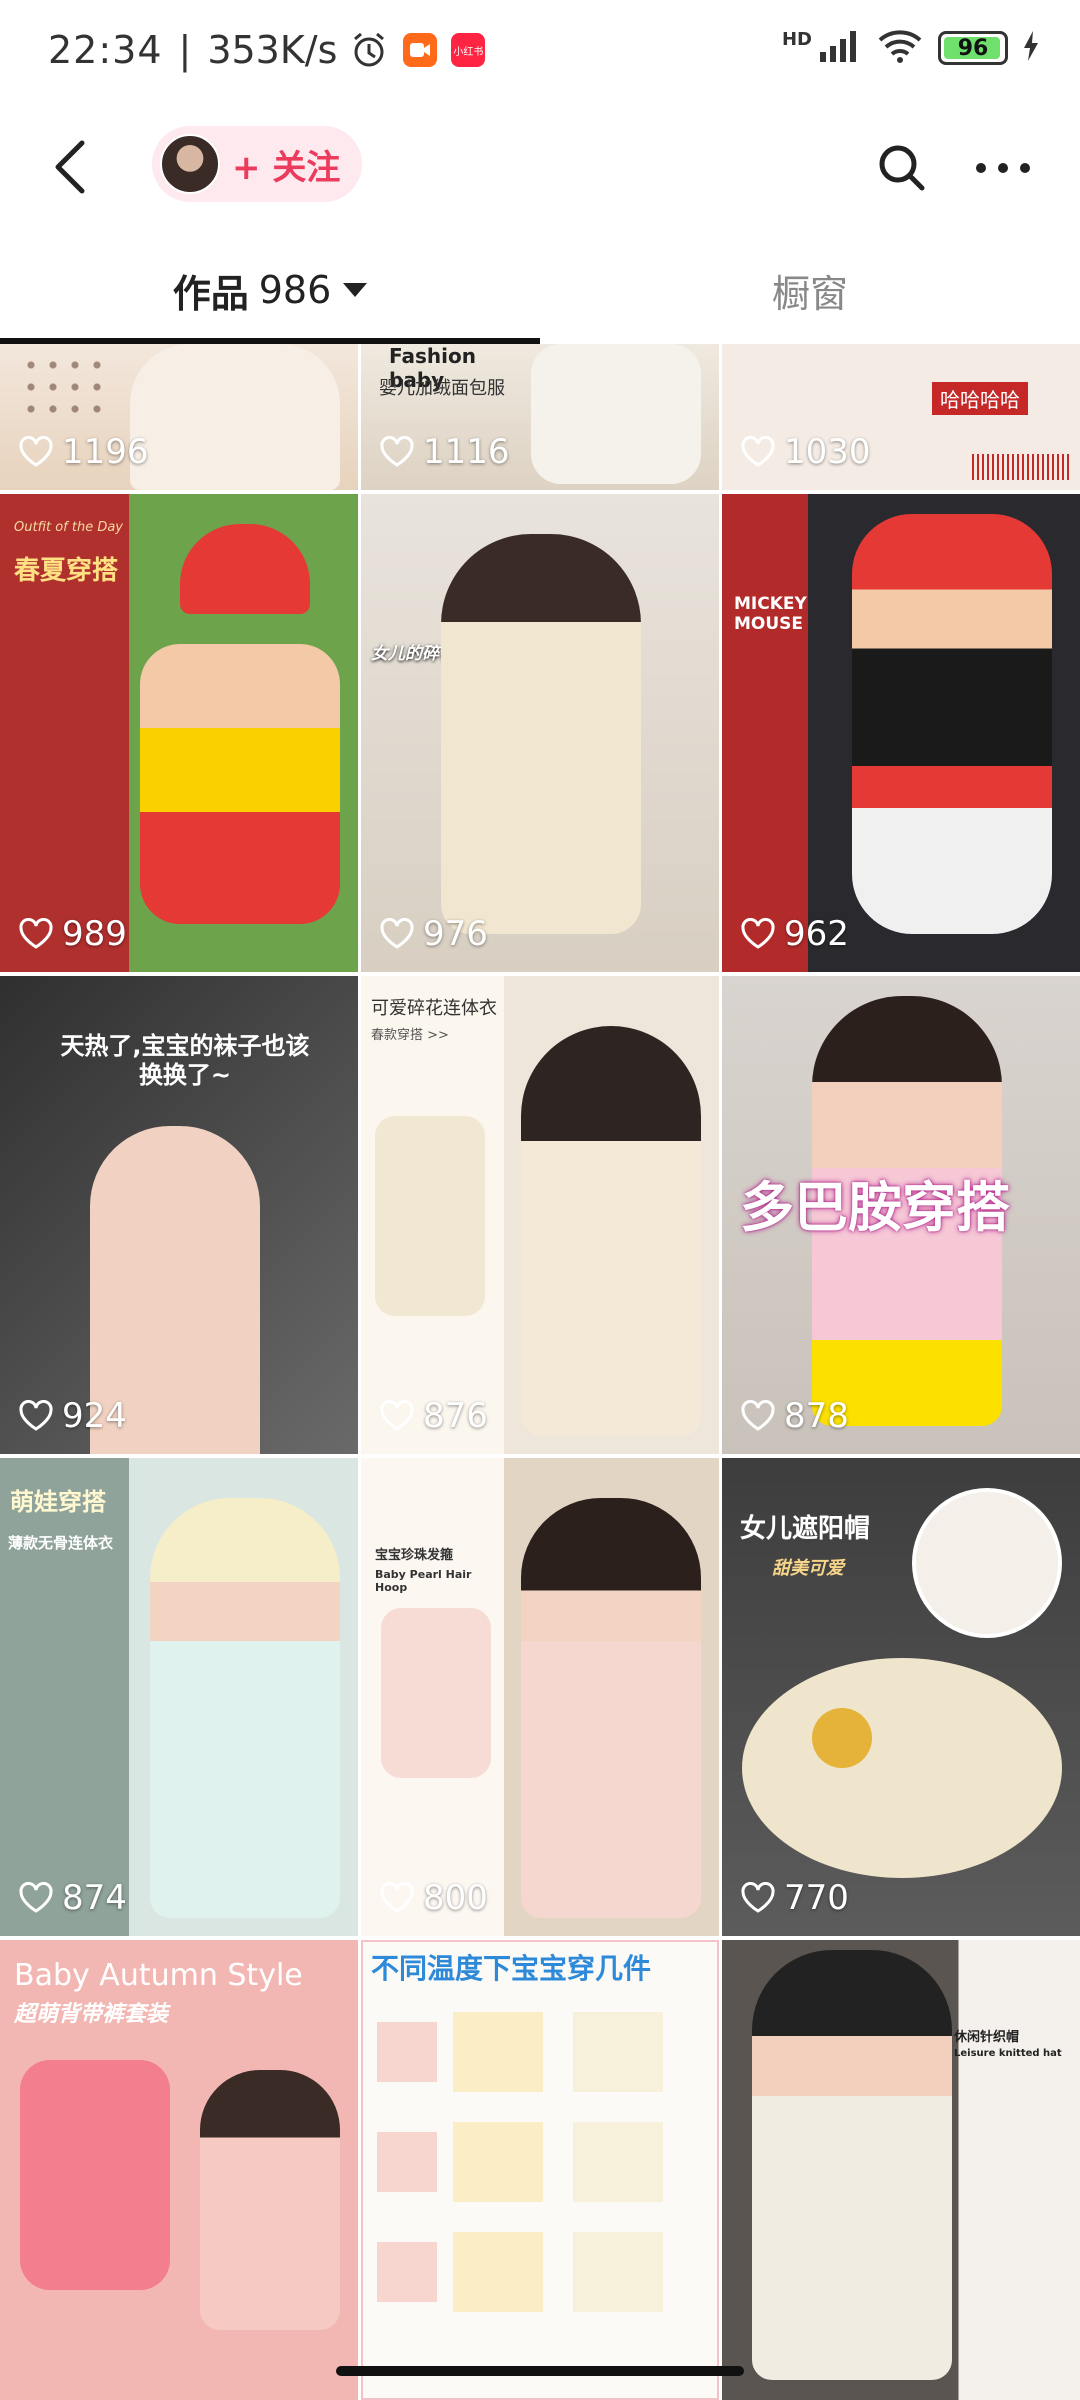  I want to click on romper-image, so click(430, 1216).